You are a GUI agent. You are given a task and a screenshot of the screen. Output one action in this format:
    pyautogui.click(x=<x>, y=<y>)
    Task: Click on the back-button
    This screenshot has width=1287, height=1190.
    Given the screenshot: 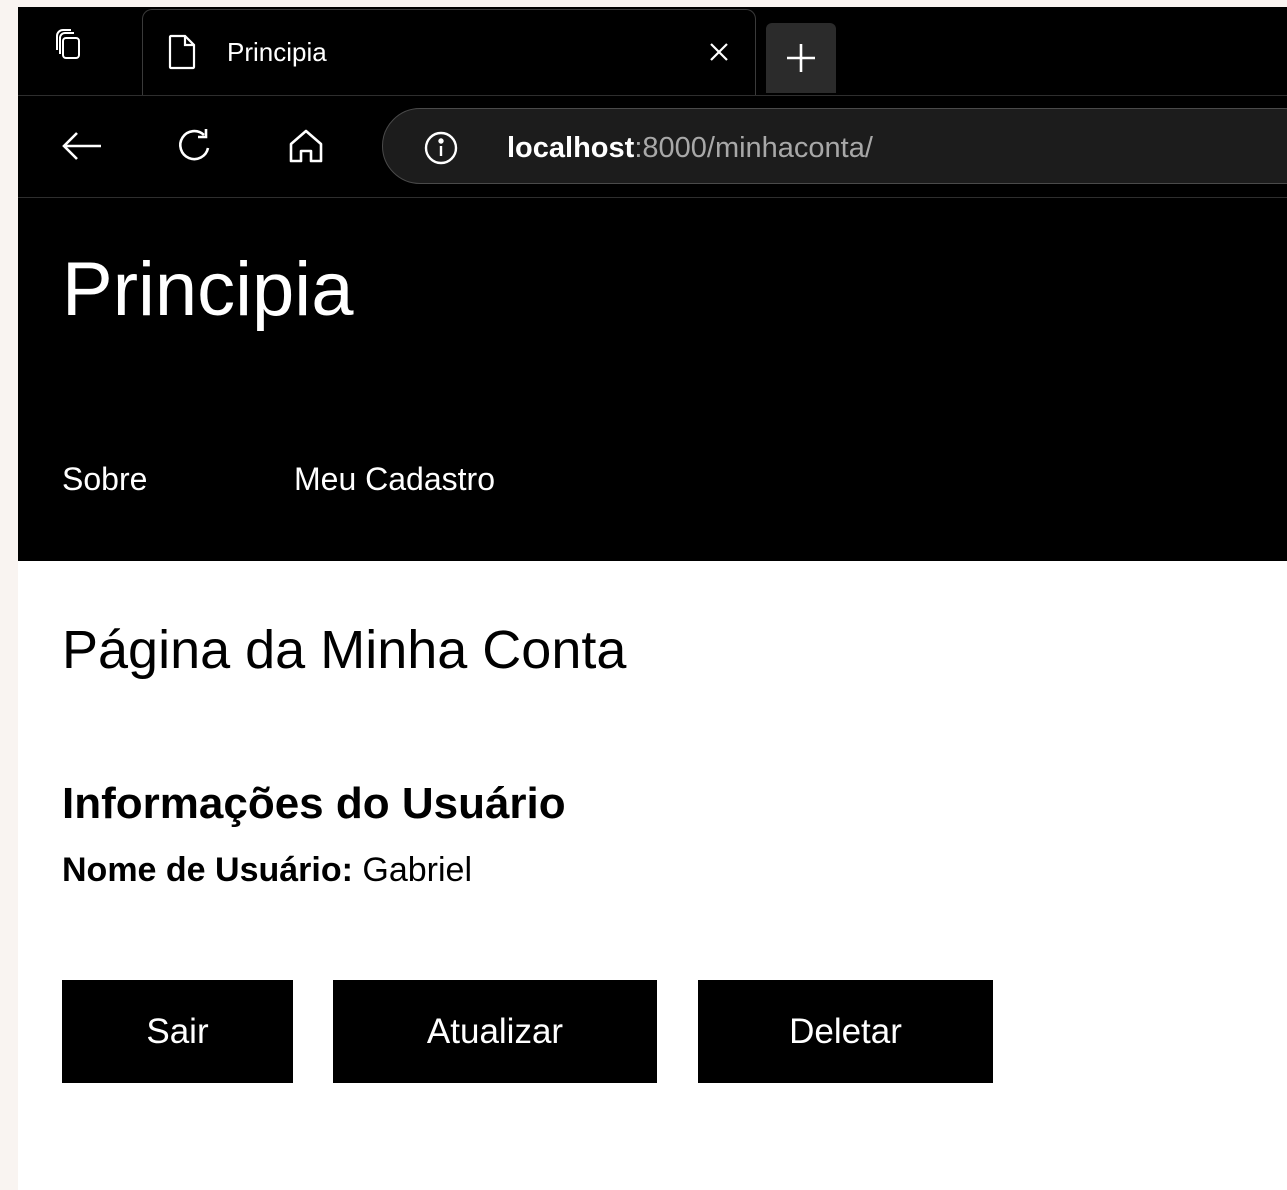 What is the action you would take?
    pyautogui.click(x=82, y=146)
    